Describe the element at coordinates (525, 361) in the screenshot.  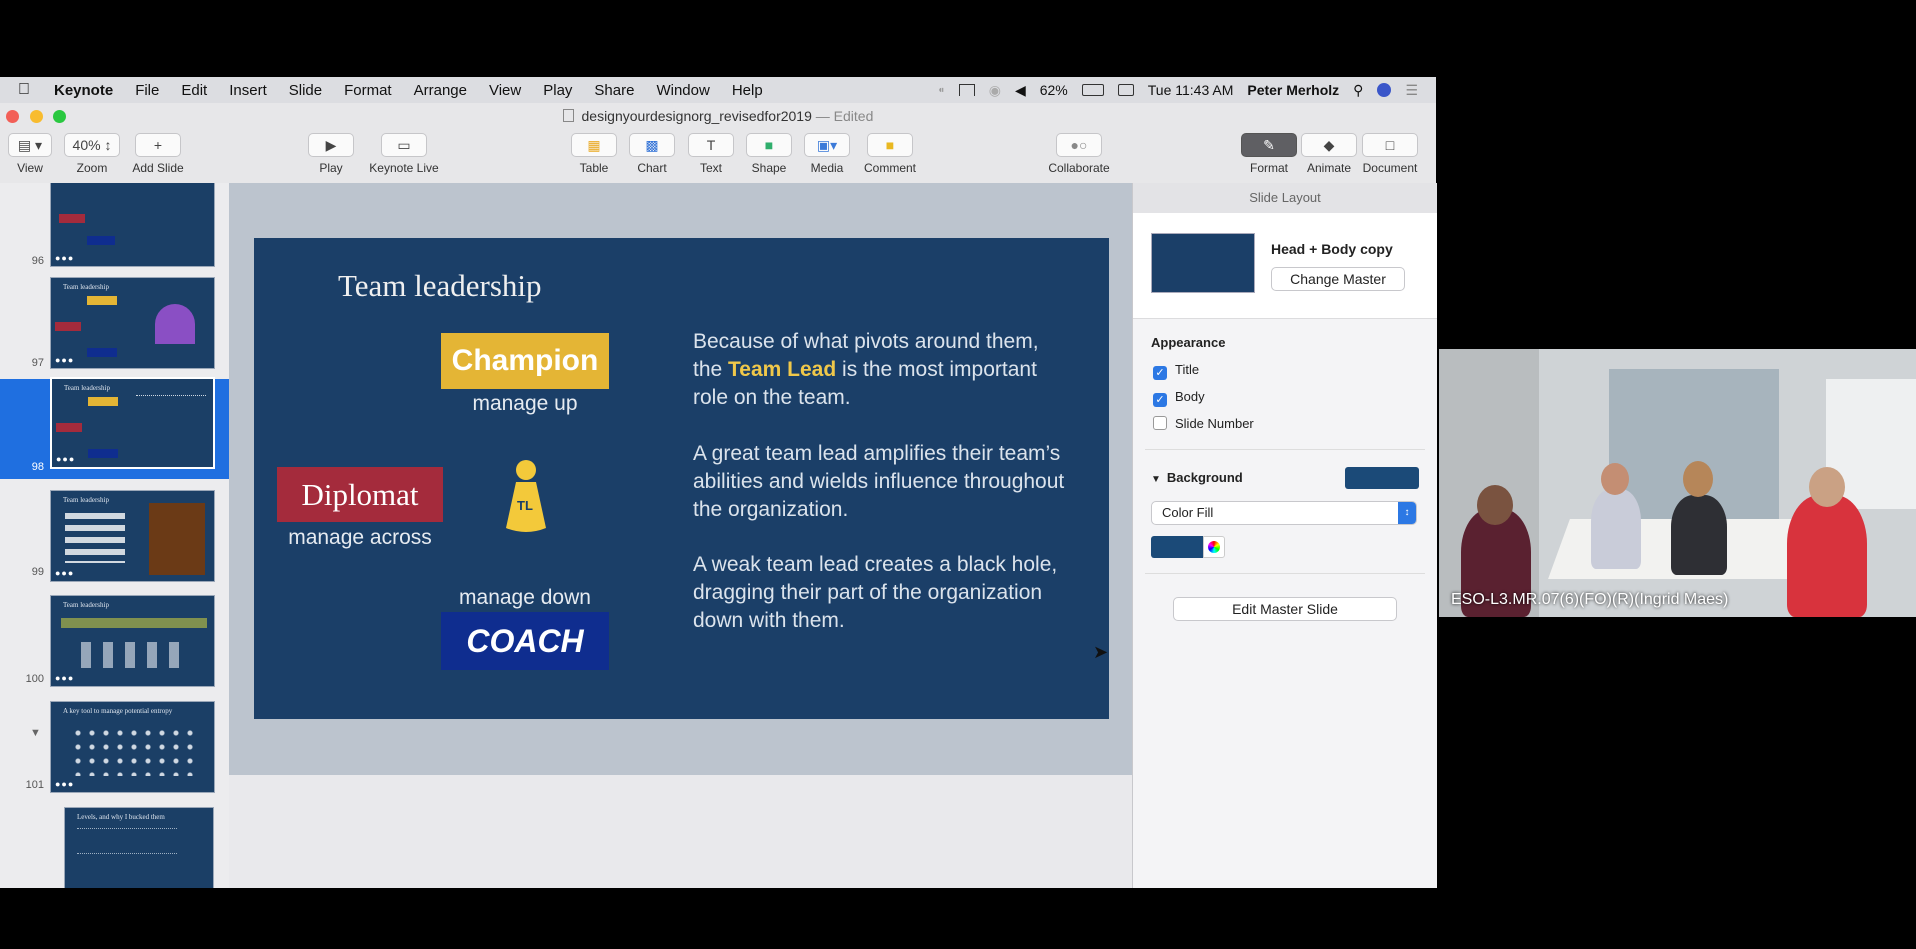
I see `champion-box: Champion` at that location.